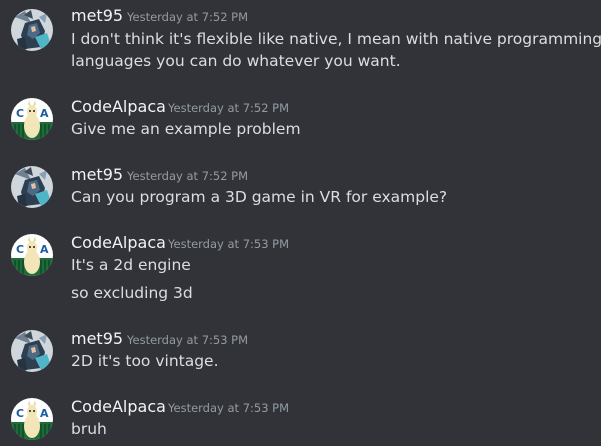  Describe the element at coordinates (132, 293) in the screenshot. I see `message-text: so excluding 3d` at that location.